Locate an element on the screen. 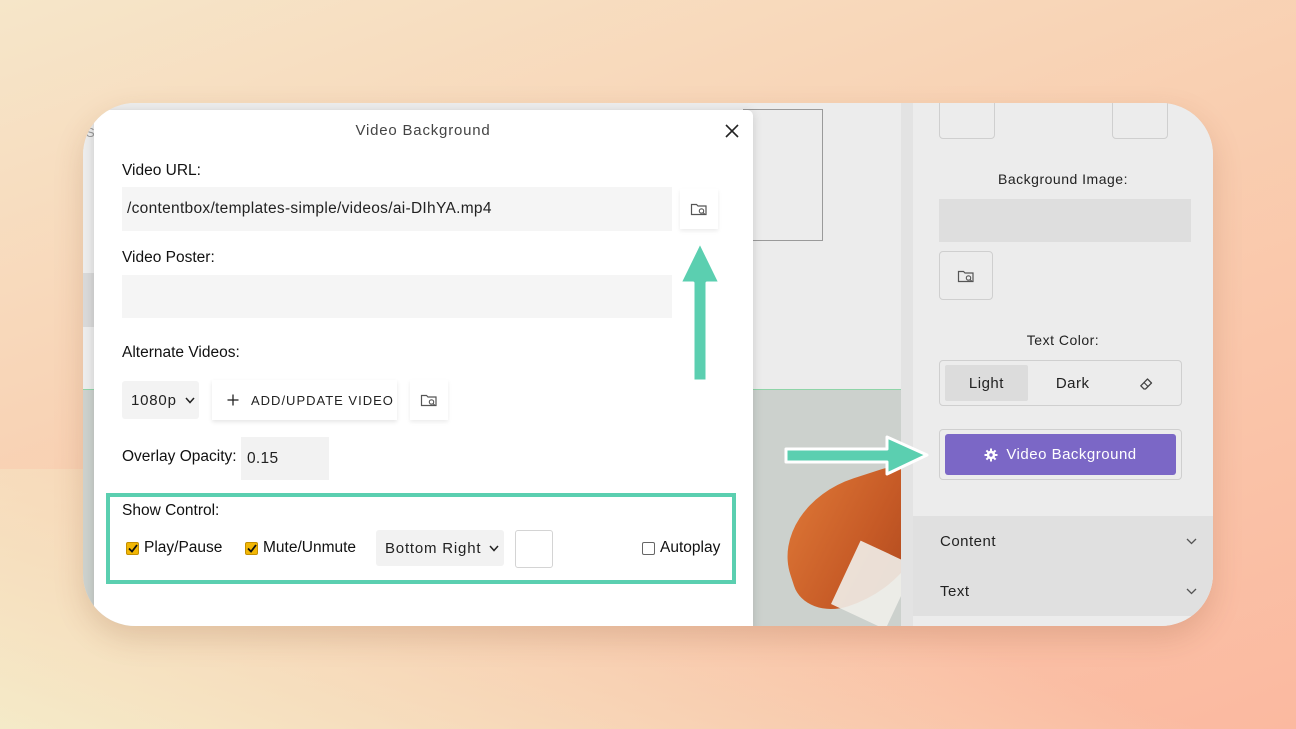 The width and height of the screenshot is (1296, 729). alternate-videos-label: Alternate Videos: is located at coordinates (181, 352).